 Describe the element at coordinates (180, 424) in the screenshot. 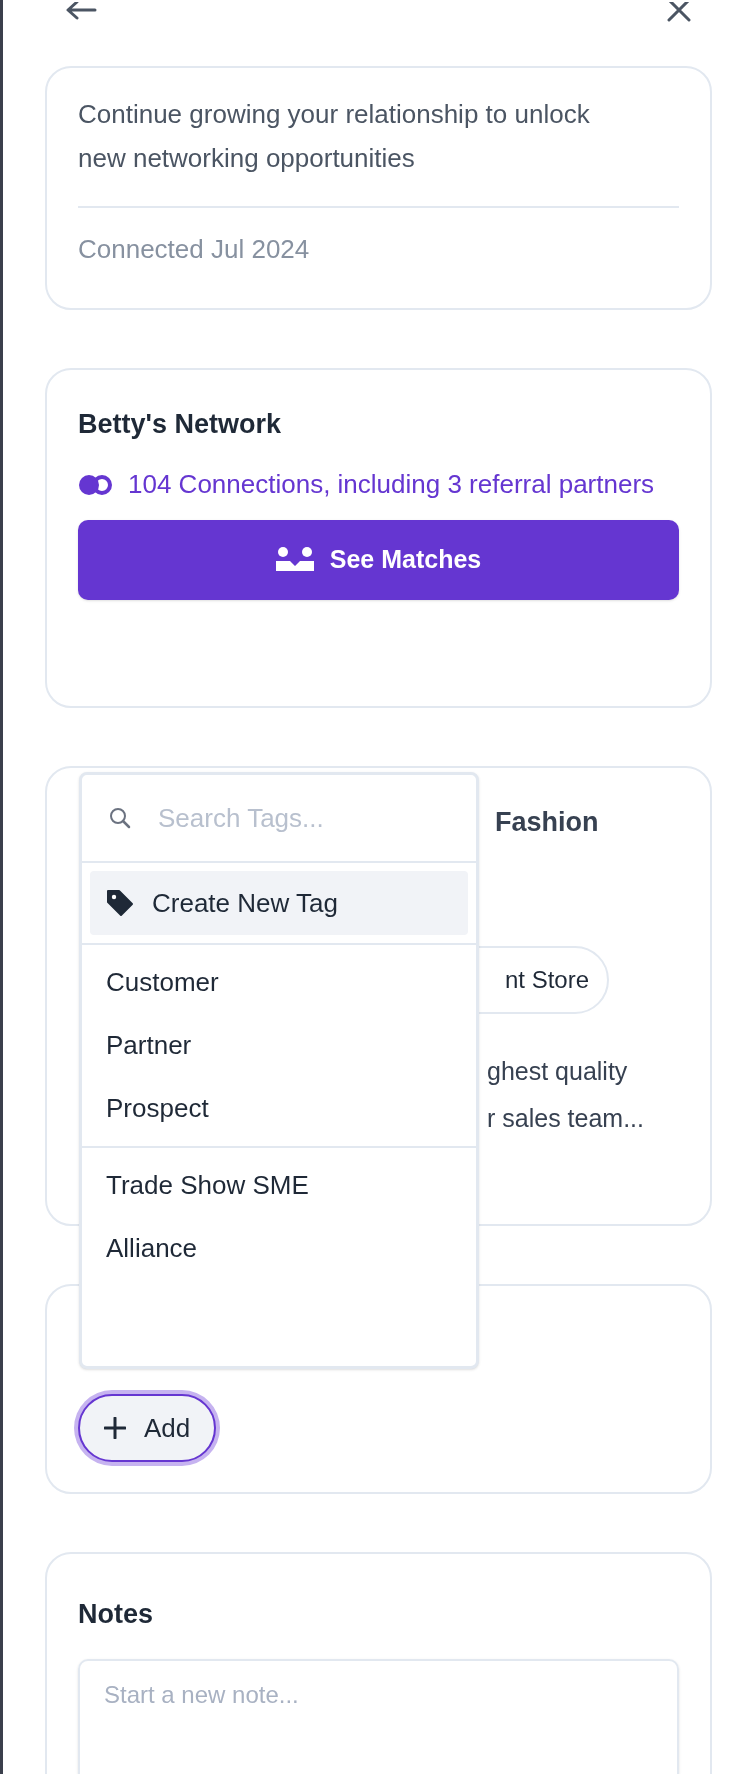

I see `section-title: Betty's Network` at that location.